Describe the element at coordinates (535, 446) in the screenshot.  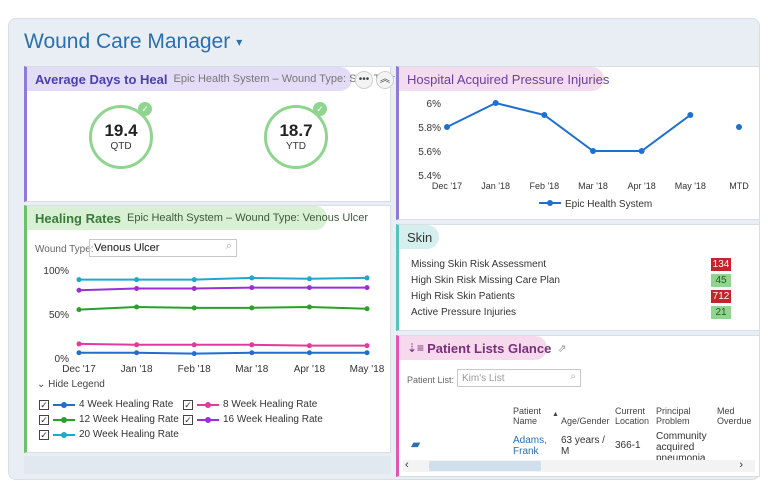
I see `patient-name-link: Adams, Frank` at that location.